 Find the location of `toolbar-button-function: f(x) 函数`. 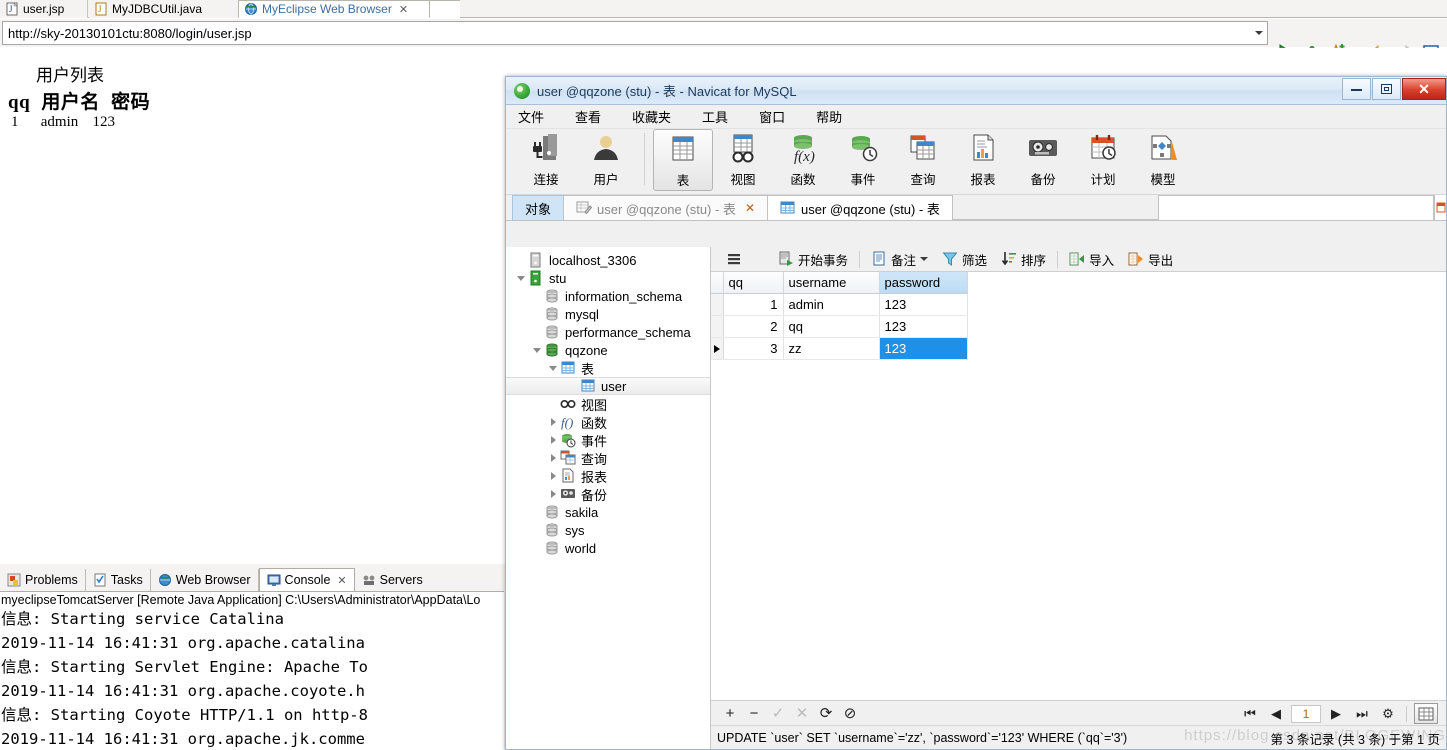

toolbar-button-function: f(x) 函数 is located at coordinates (803, 160).